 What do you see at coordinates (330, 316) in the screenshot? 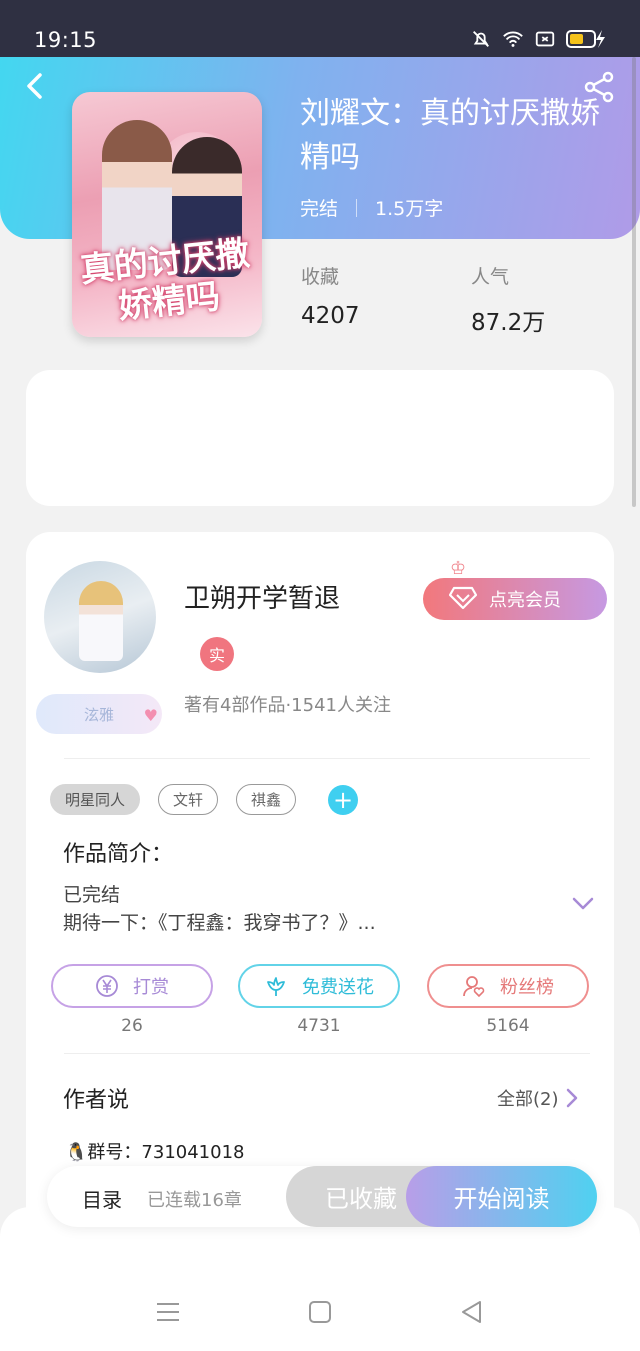
I see `stat-value: 4207` at bounding box center [330, 316].